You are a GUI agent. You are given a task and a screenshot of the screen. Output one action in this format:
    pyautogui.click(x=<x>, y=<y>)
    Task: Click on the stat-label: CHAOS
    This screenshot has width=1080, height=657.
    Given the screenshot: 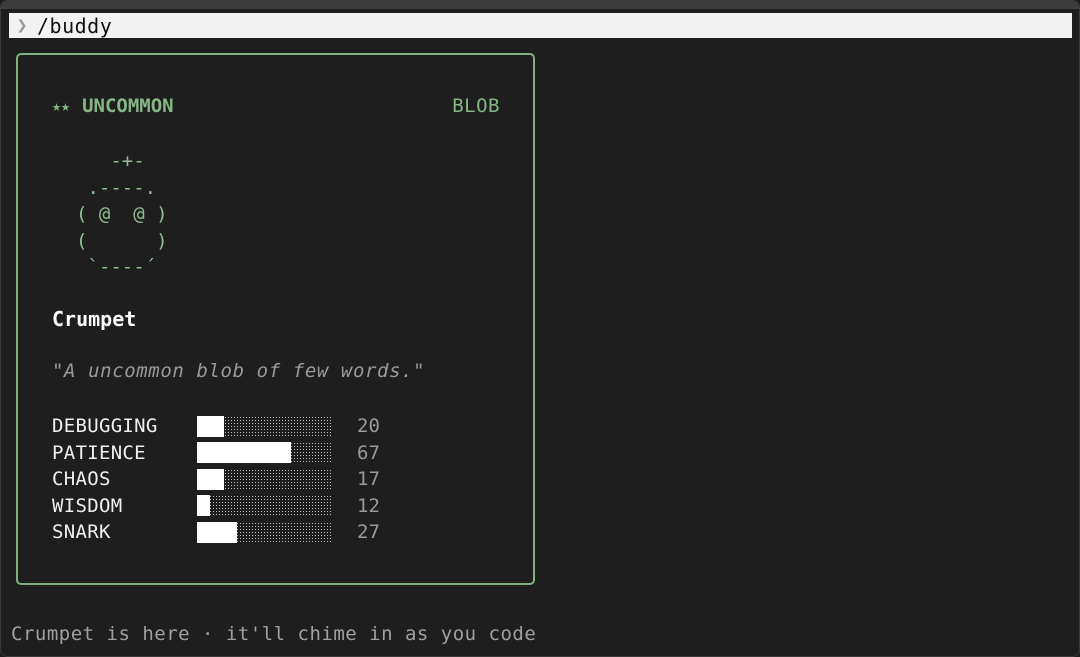 What is the action you would take?
    pyautogui.click(x=81, y=479)
    